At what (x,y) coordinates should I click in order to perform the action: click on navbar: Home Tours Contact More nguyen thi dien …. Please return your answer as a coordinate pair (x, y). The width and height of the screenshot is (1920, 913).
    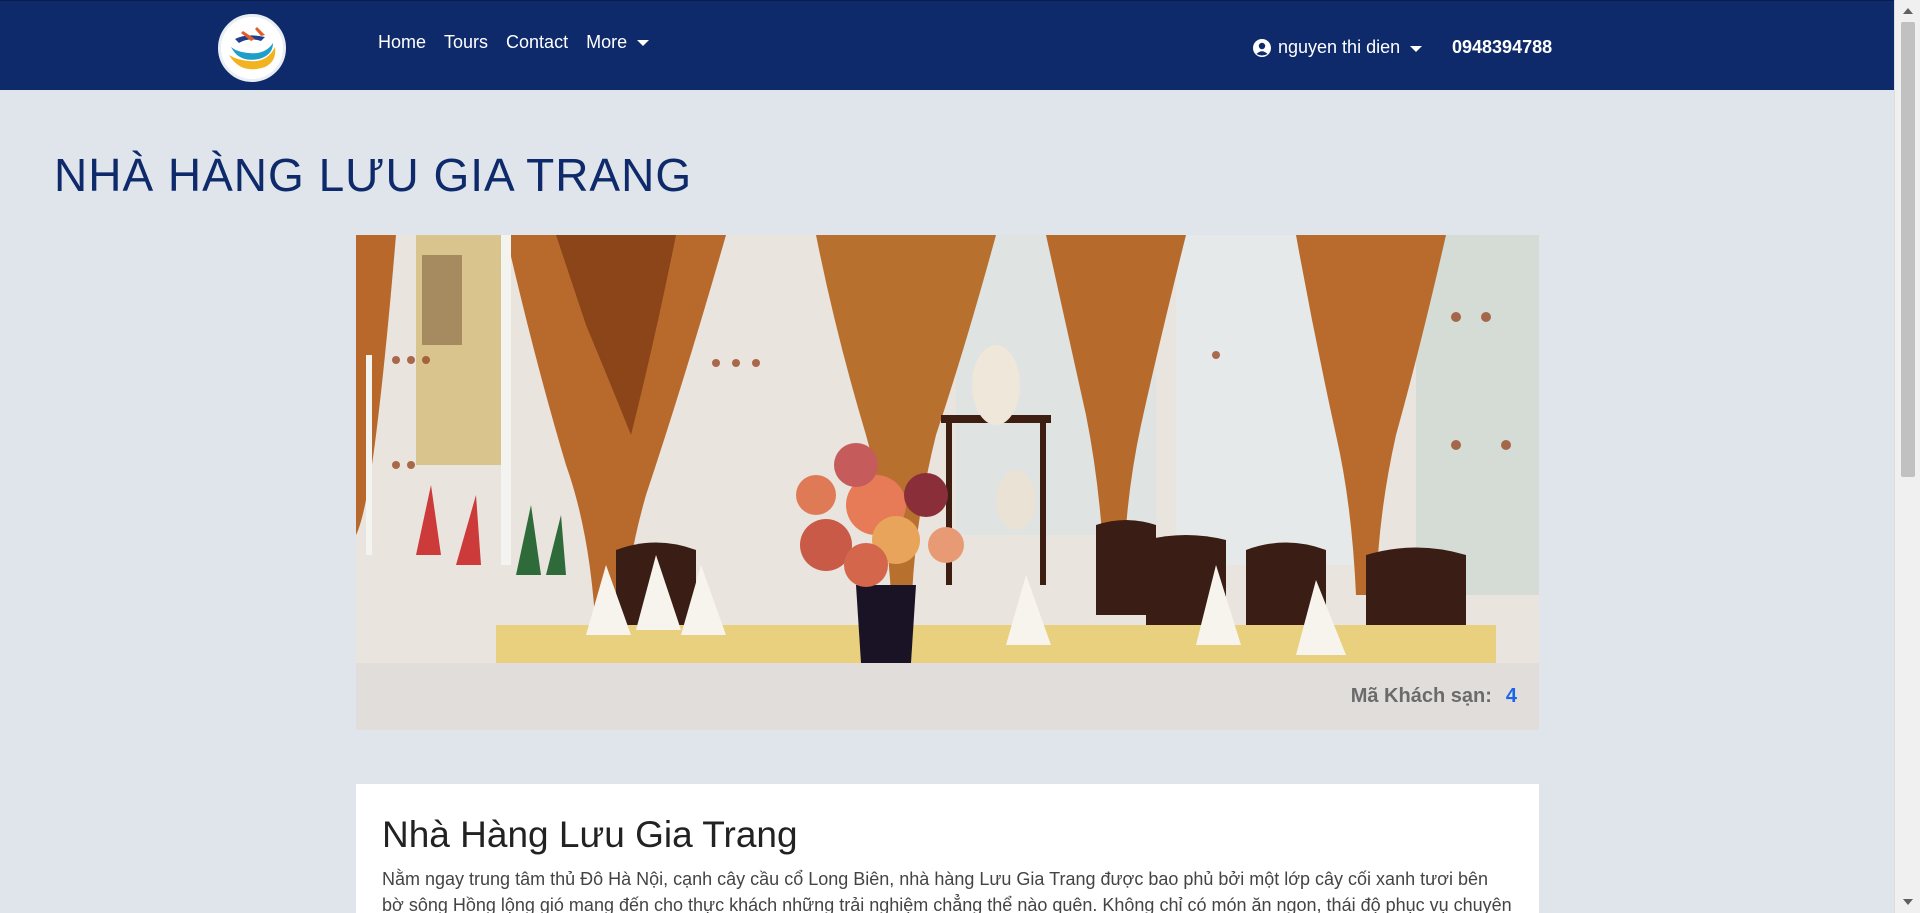
    Looking at the image, I should click on (947, 45).